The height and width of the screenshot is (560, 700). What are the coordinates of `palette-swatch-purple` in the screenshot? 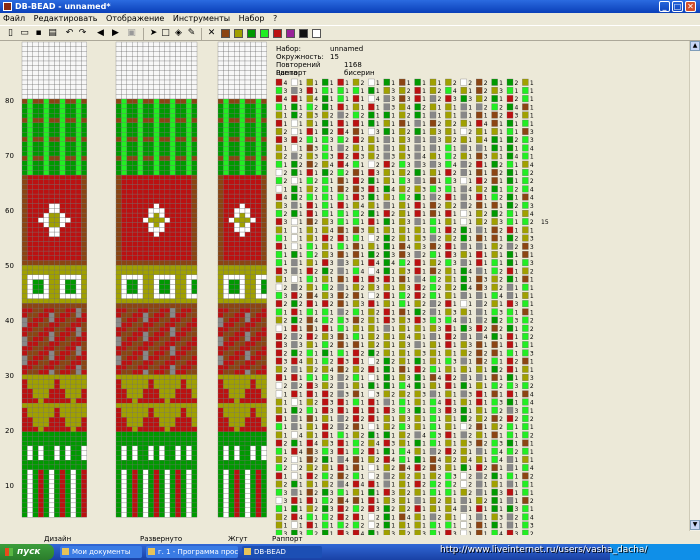 It's located at (290, 33).